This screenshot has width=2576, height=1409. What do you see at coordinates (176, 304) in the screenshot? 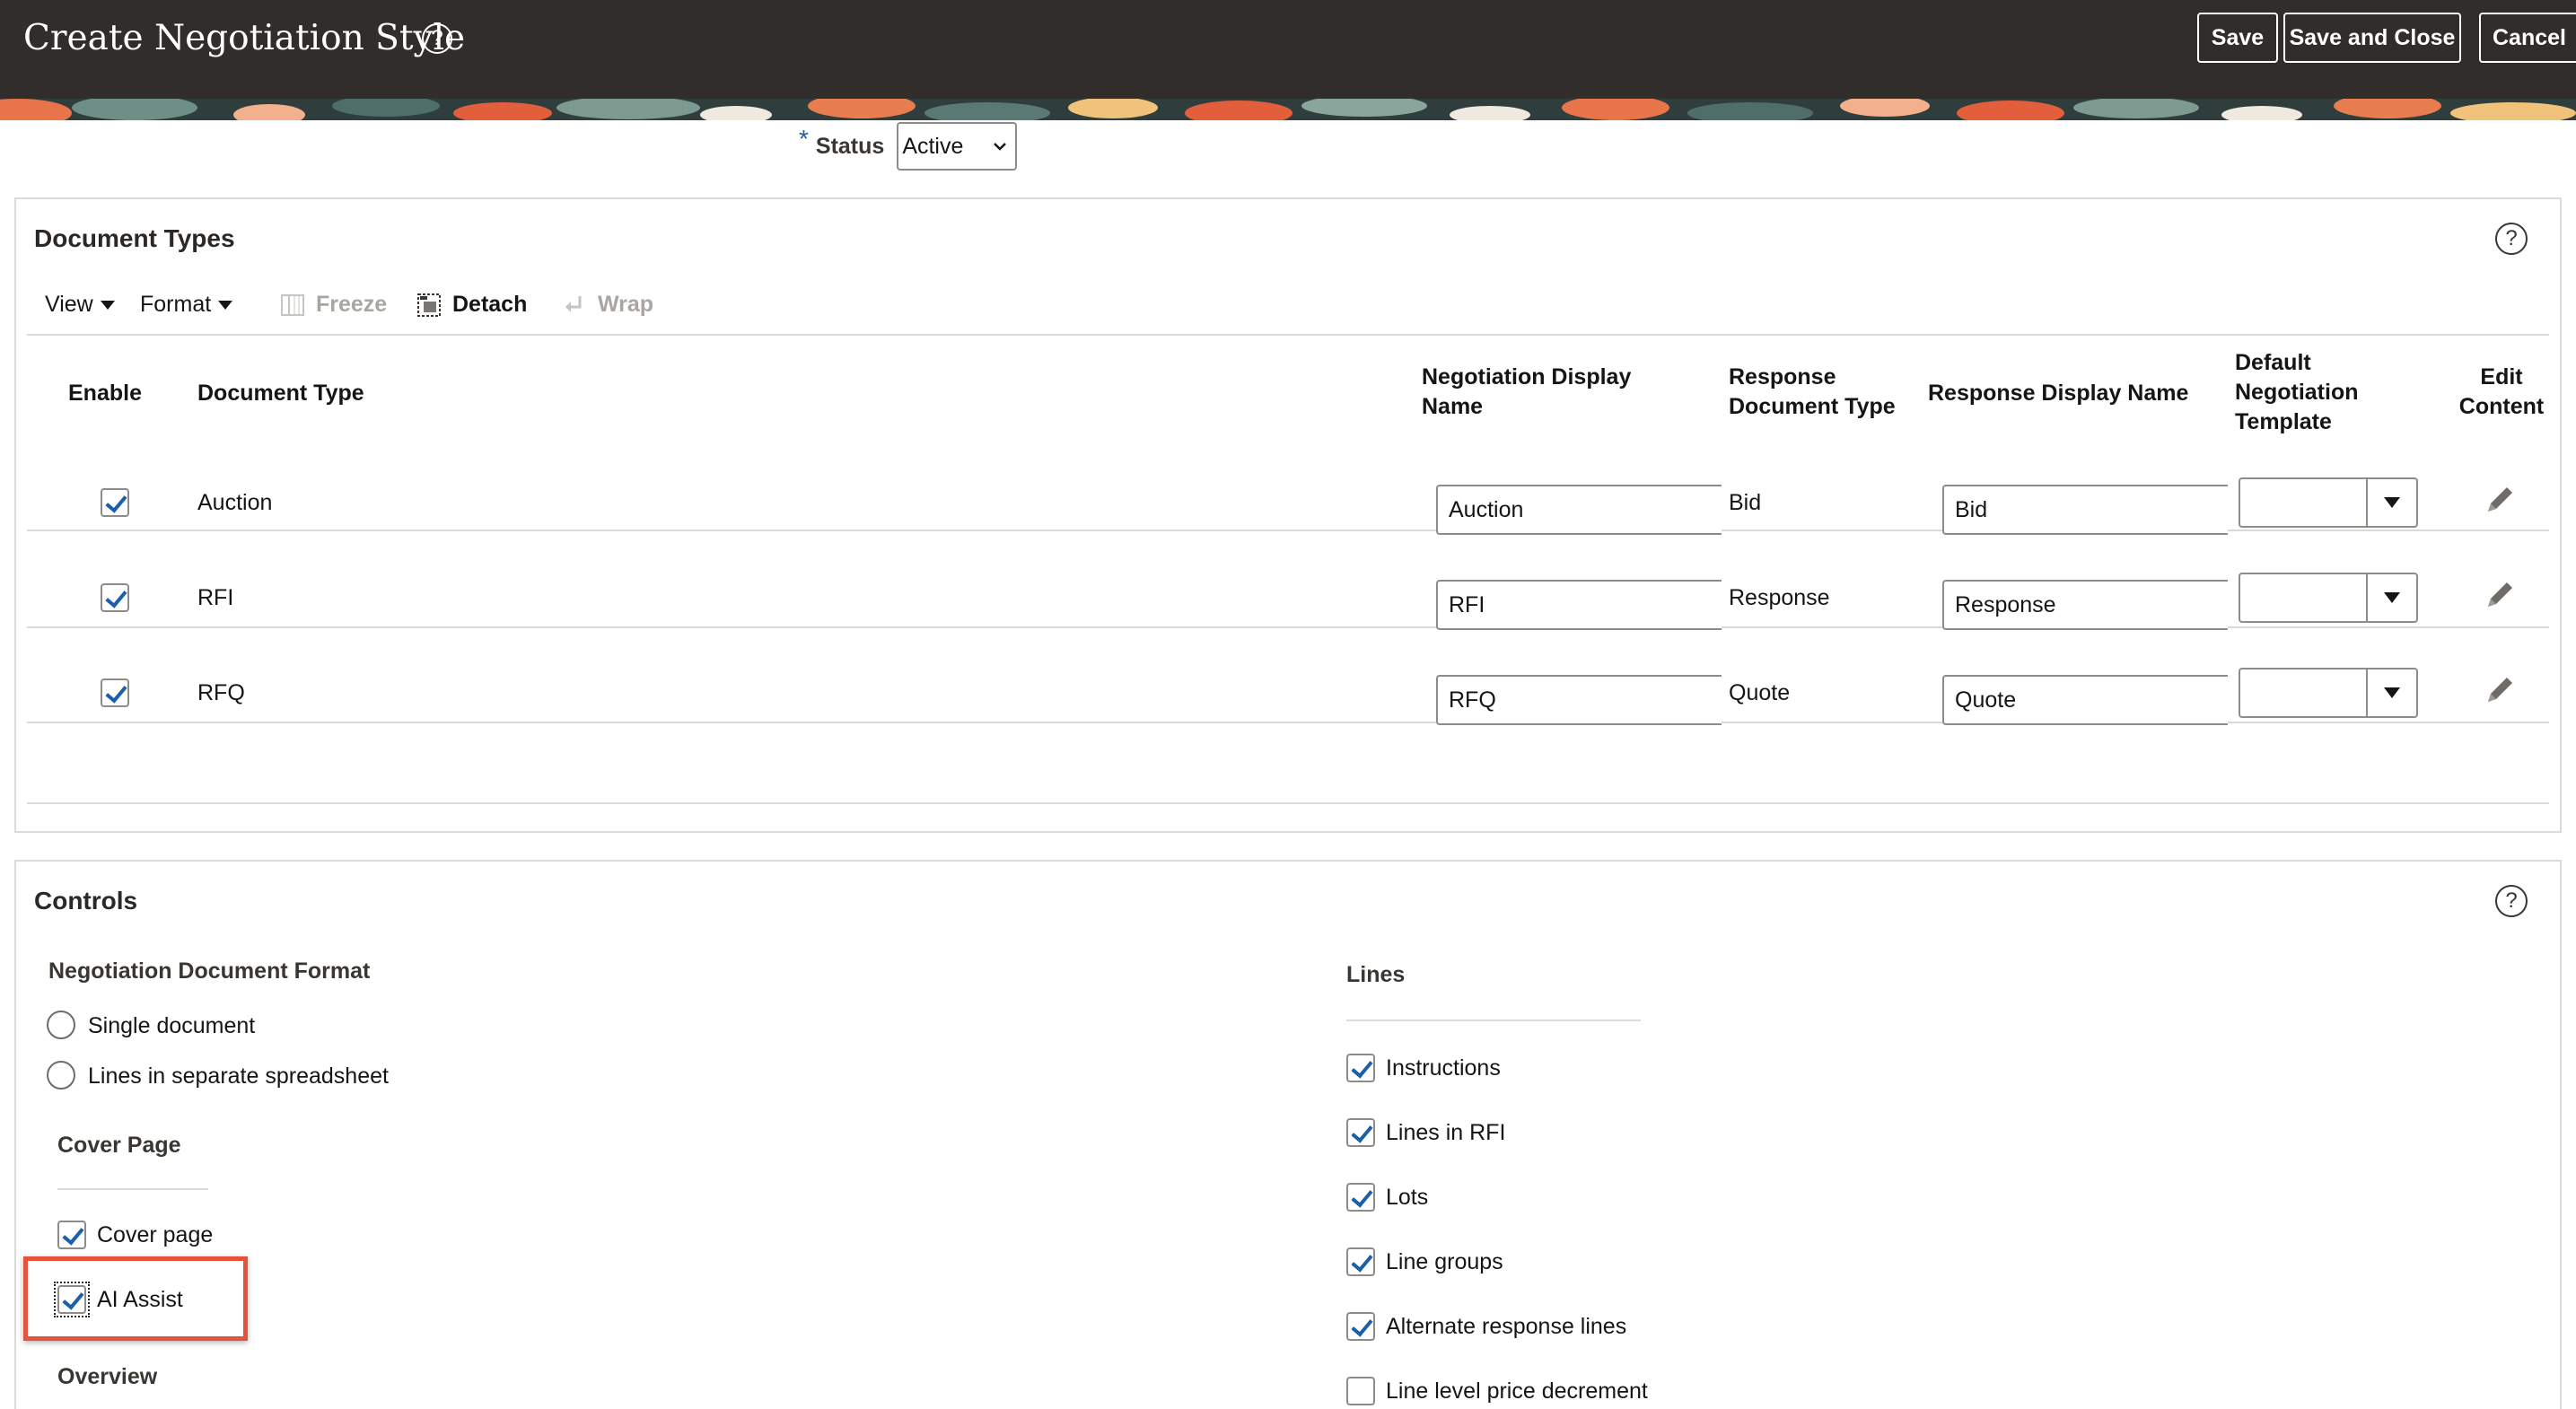
I see `format-menu-label: Format` at bounding box center [176, 304].